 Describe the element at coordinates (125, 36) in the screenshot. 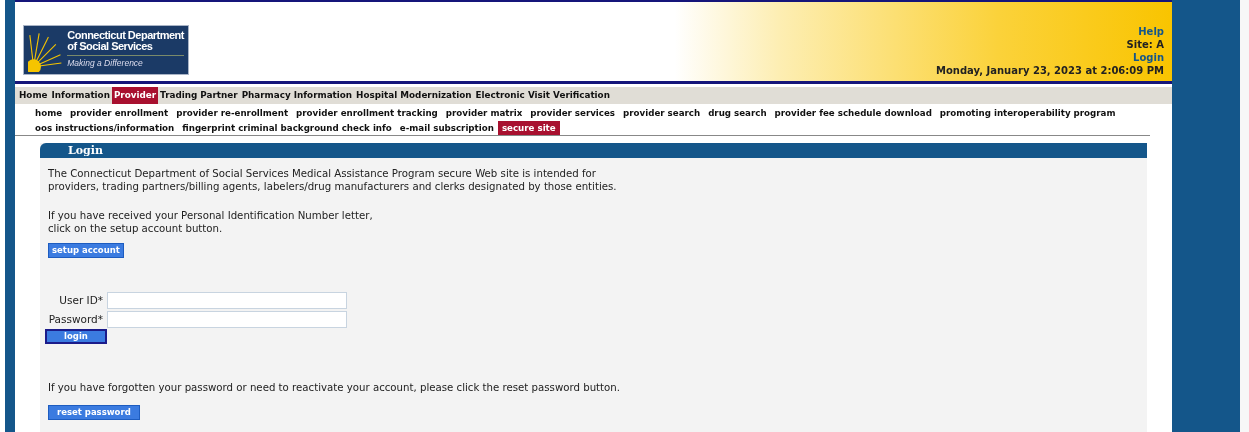

I see `logo-title: Connecticut Department` at that location.